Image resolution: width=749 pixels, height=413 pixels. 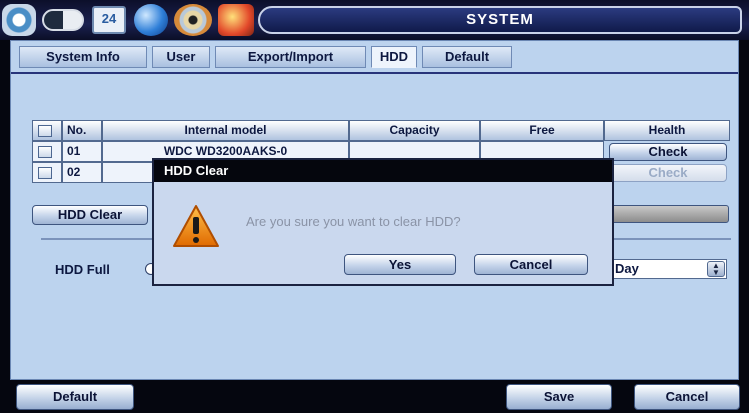 What do you see at coordinates (75, 397) in the screenshot?
I see `default-button: Default` at bounding box center [75, 397].